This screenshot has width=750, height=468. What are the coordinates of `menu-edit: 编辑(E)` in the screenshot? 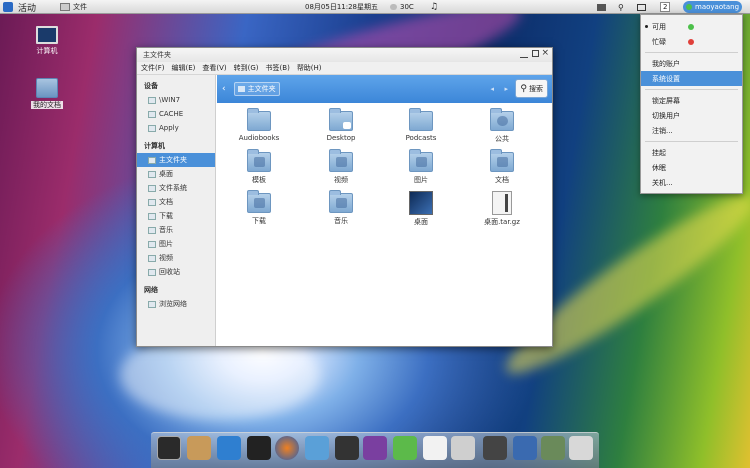 It's located at (184, 68).